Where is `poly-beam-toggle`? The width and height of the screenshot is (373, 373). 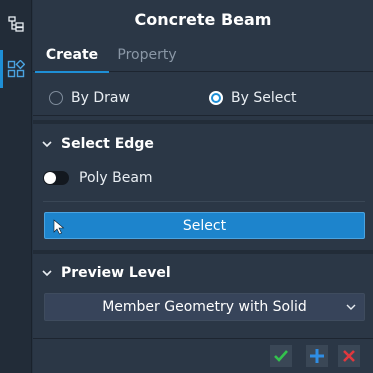
poly-beam-toggle is located at coordinates (56, 178).